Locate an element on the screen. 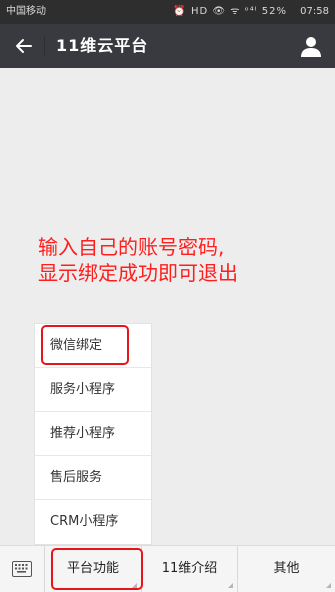  user-icon is located at coordinates (311, 46).